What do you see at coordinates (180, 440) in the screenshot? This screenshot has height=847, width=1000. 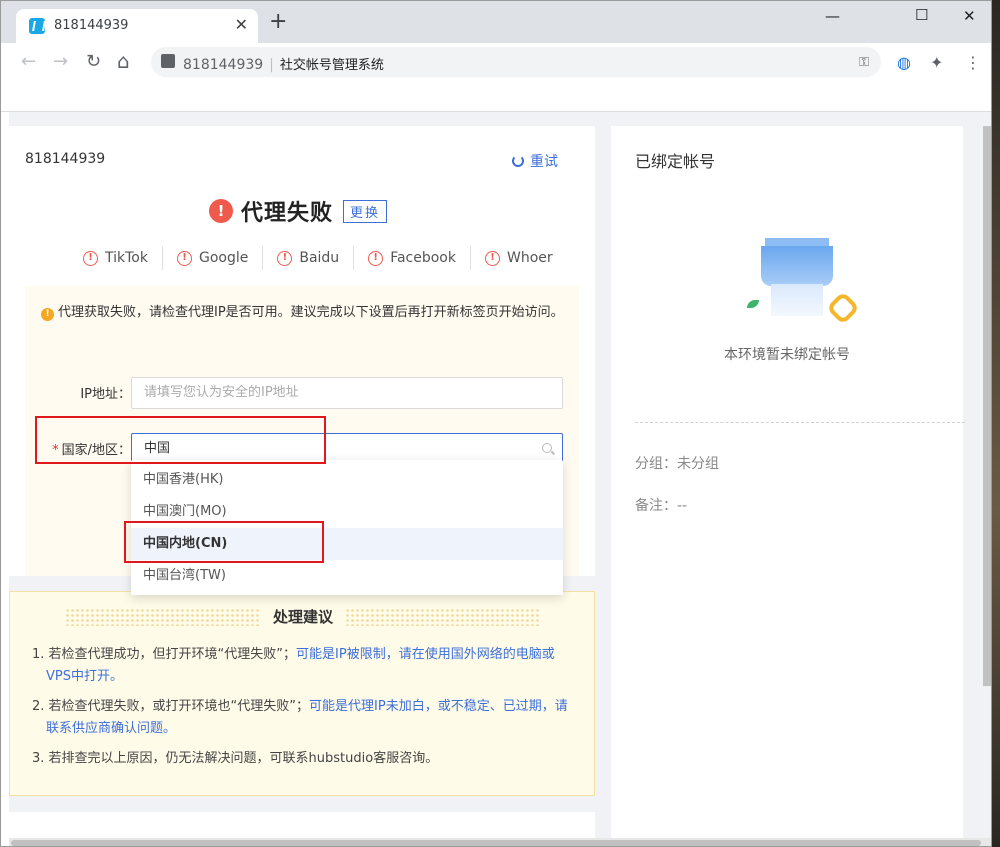 I see `highlight-box-country` at bounding box center [180, 440].